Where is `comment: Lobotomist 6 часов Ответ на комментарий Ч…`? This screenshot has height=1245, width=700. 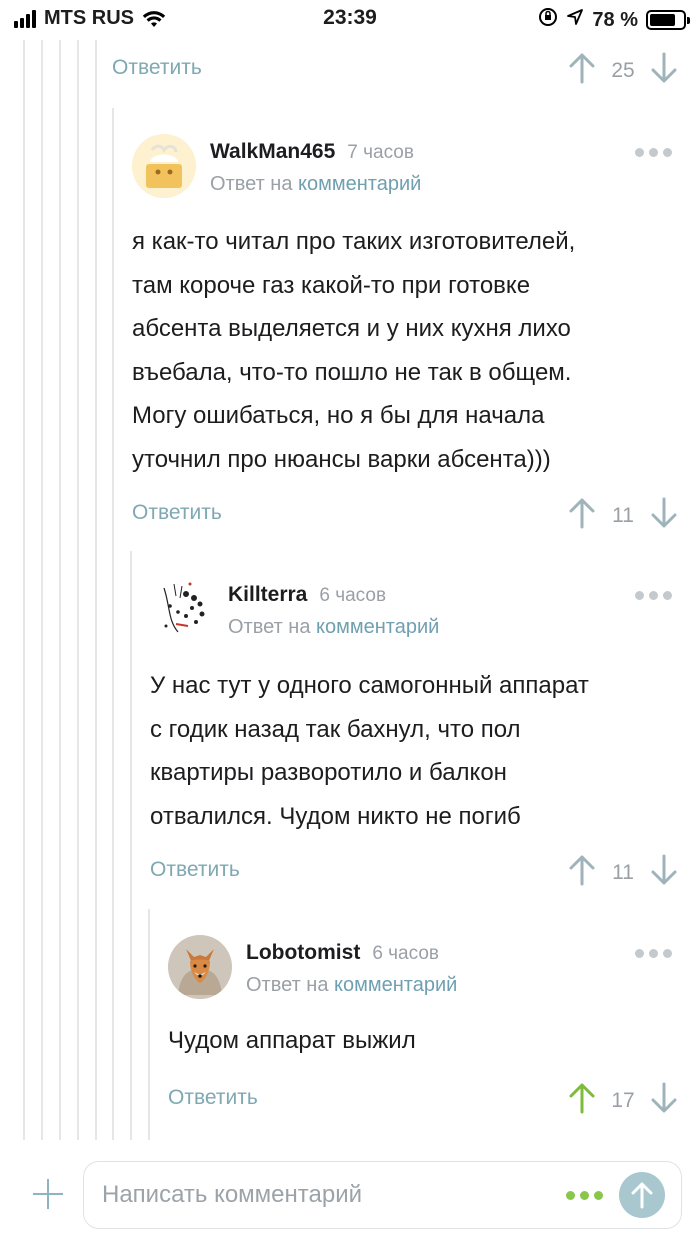 comment: Lobotomist 6 часов Ответ на комментарий Ч… is located at coordinates (424, 1024).